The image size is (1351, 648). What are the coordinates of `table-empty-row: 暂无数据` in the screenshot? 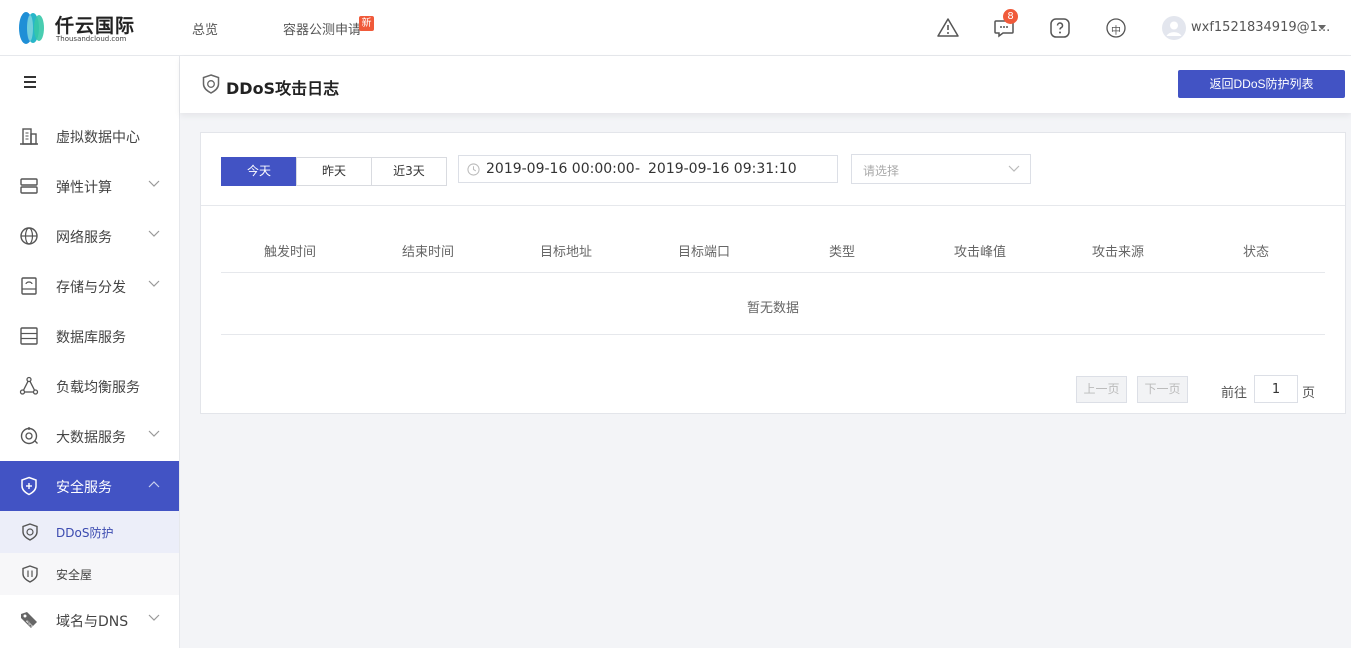 It's located at (773, 304).